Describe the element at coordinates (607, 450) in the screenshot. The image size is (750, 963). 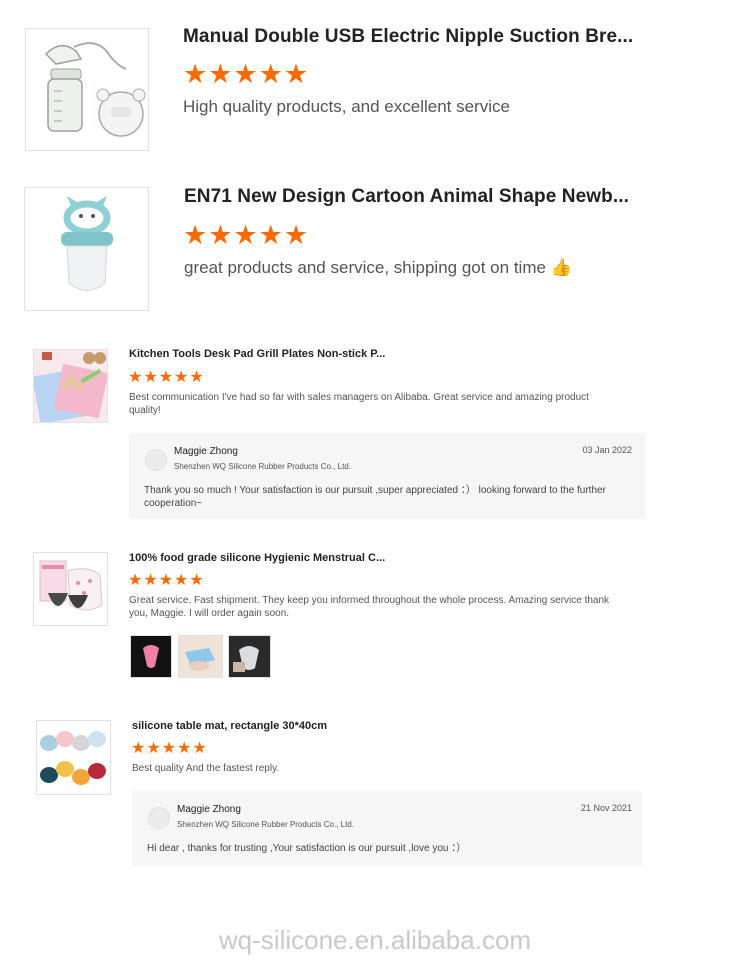
I see `reply-date: 03 Jan 2022` at that location.